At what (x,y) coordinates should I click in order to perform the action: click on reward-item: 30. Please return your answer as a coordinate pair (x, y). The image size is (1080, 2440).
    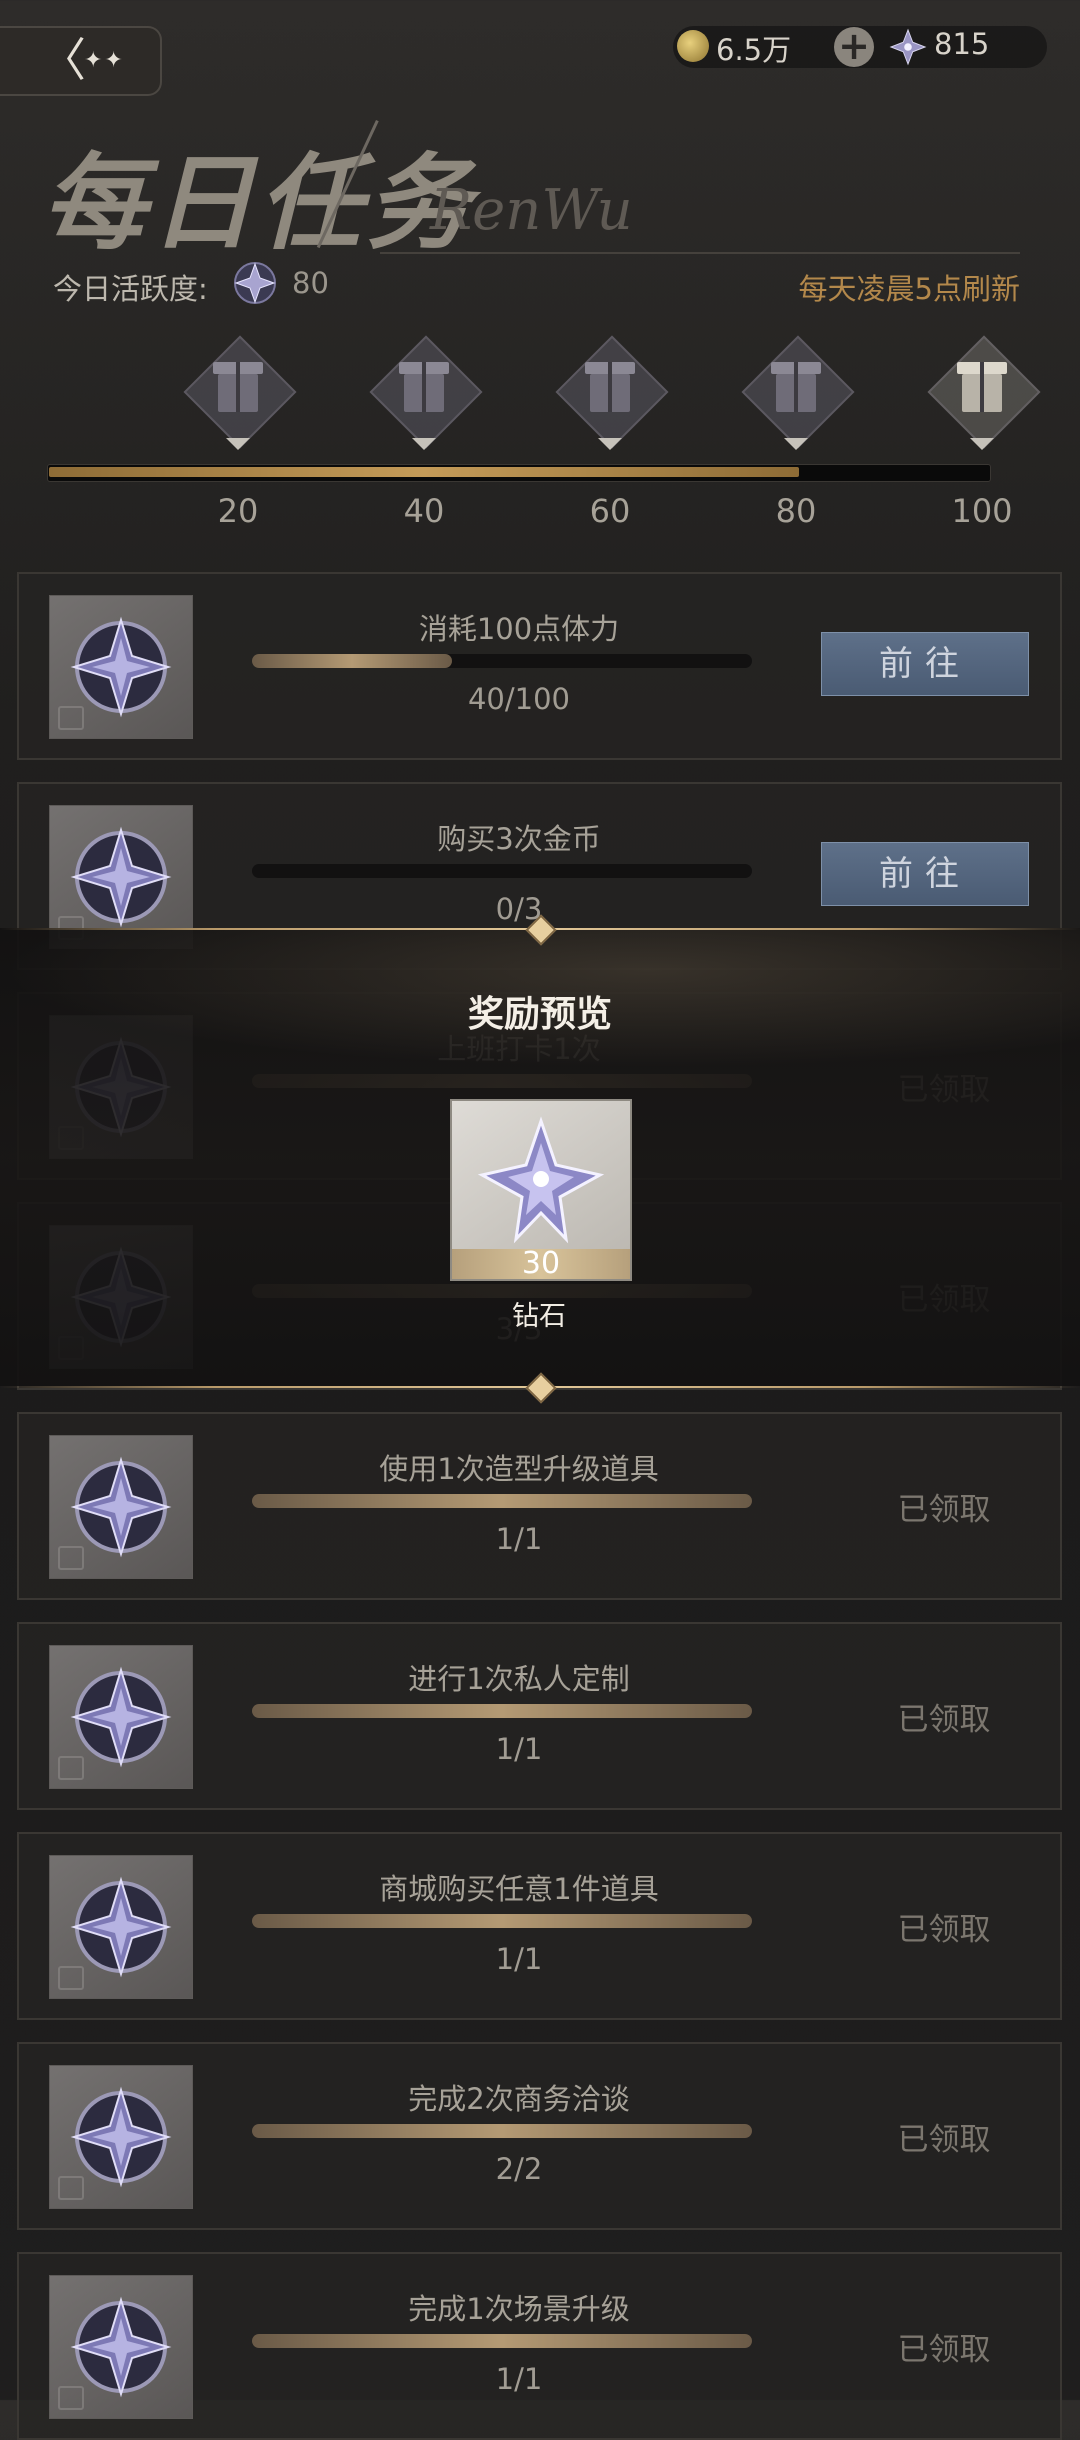
    Looking at the image, I should click on (541, 1190).